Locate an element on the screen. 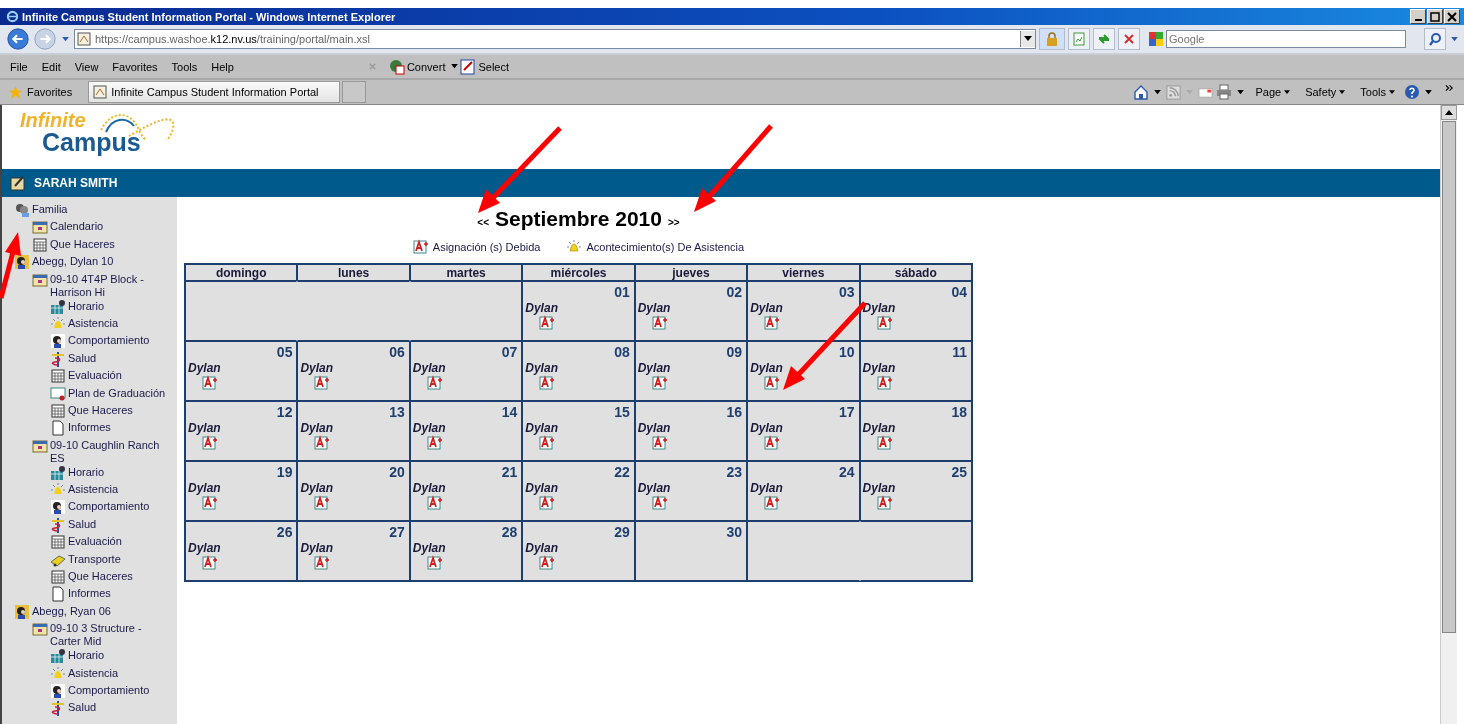 Image resolution: width=1464 pixels, height=724 pixels. menu-item: File is located at coordinates (19, 66).